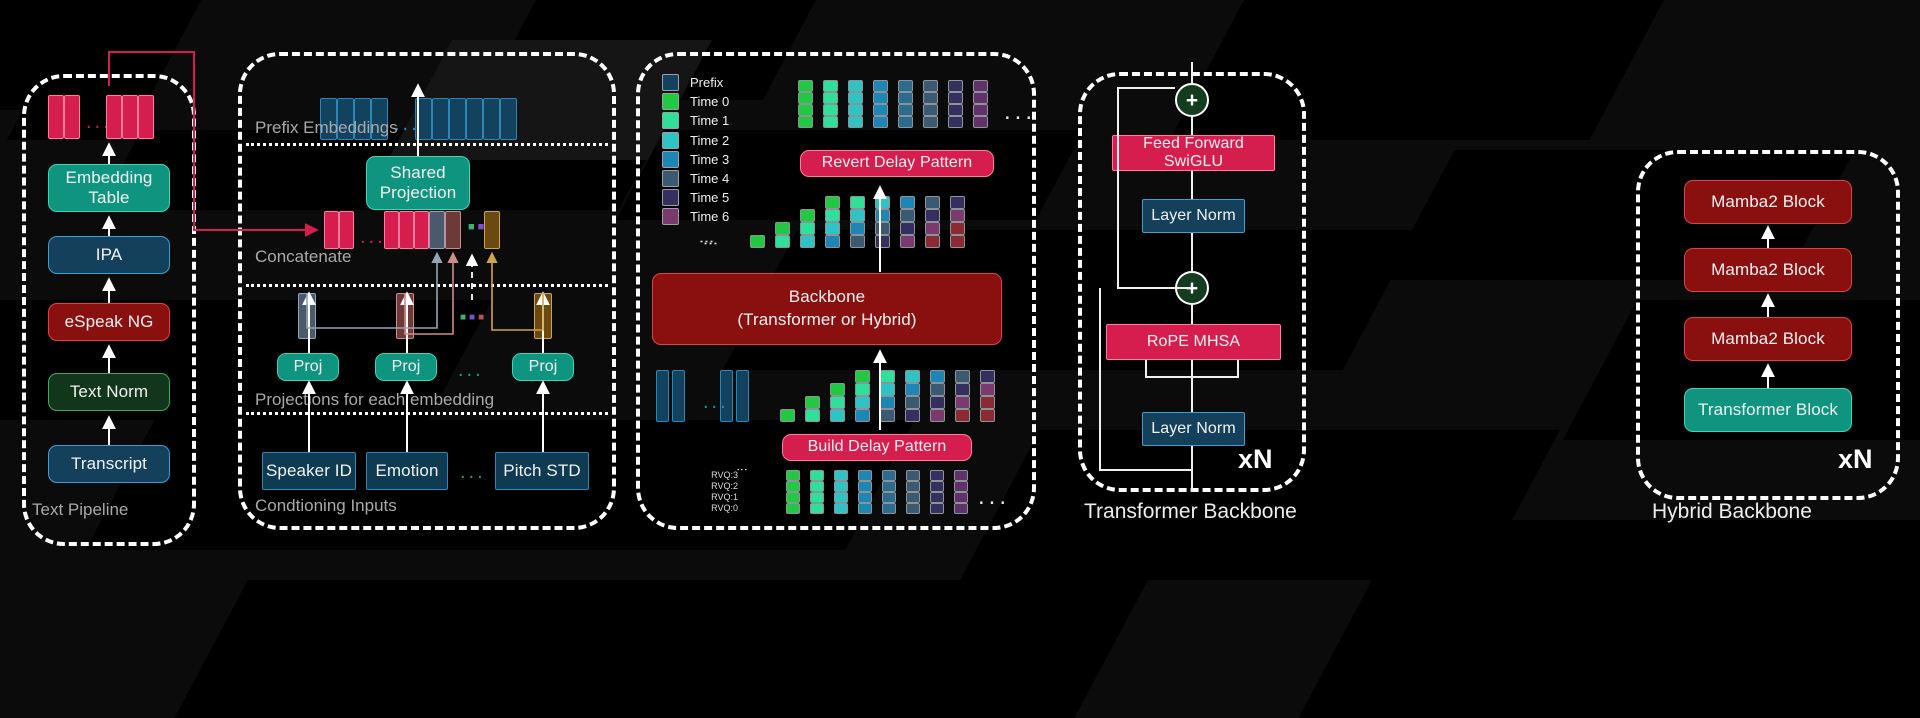 Image resolution: width=1920 pixels, height=718 pixels. I want to click on button-revert-delay-pattern: Revert Delay Pattern, so click(897, 163).